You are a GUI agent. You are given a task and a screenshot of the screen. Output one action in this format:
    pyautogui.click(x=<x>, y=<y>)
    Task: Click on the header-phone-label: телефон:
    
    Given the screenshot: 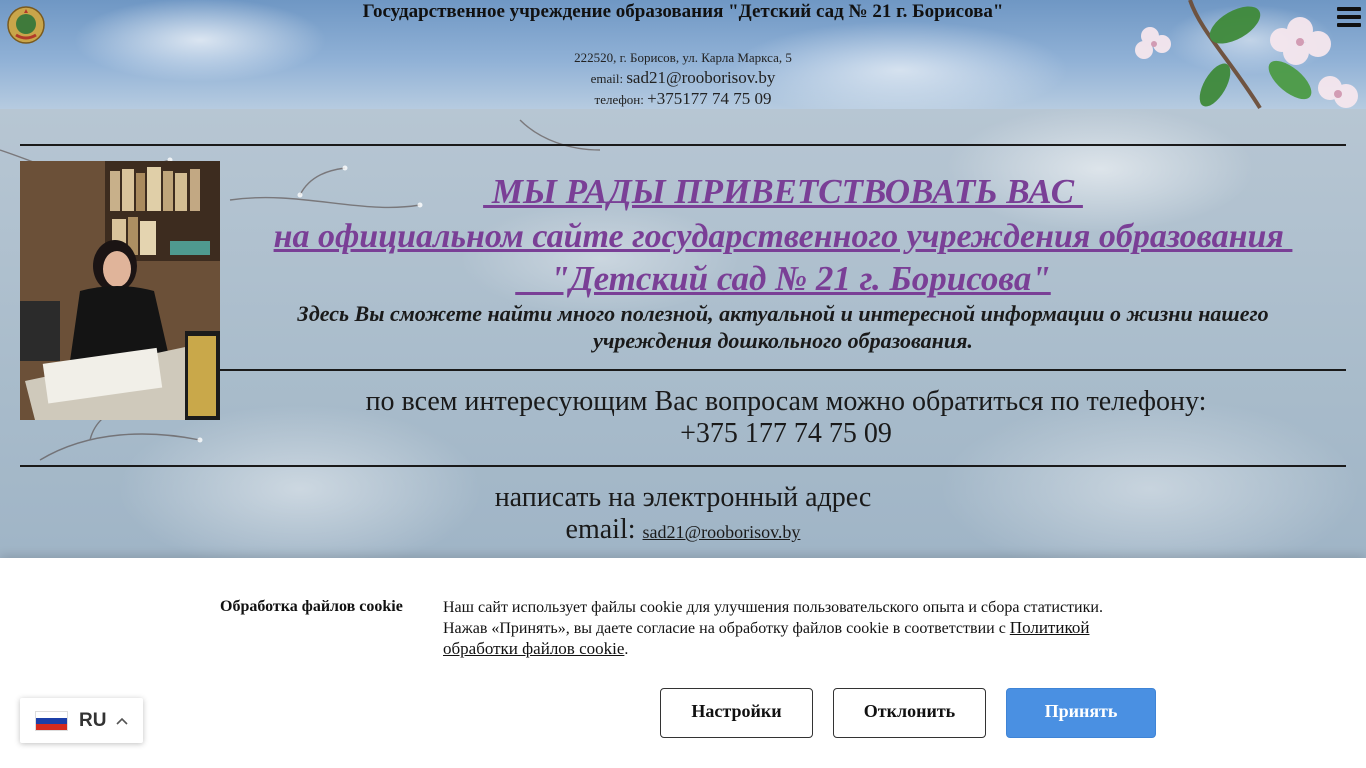 What is the action you would take?
    pyautogui.click(x=619, y=99)
    